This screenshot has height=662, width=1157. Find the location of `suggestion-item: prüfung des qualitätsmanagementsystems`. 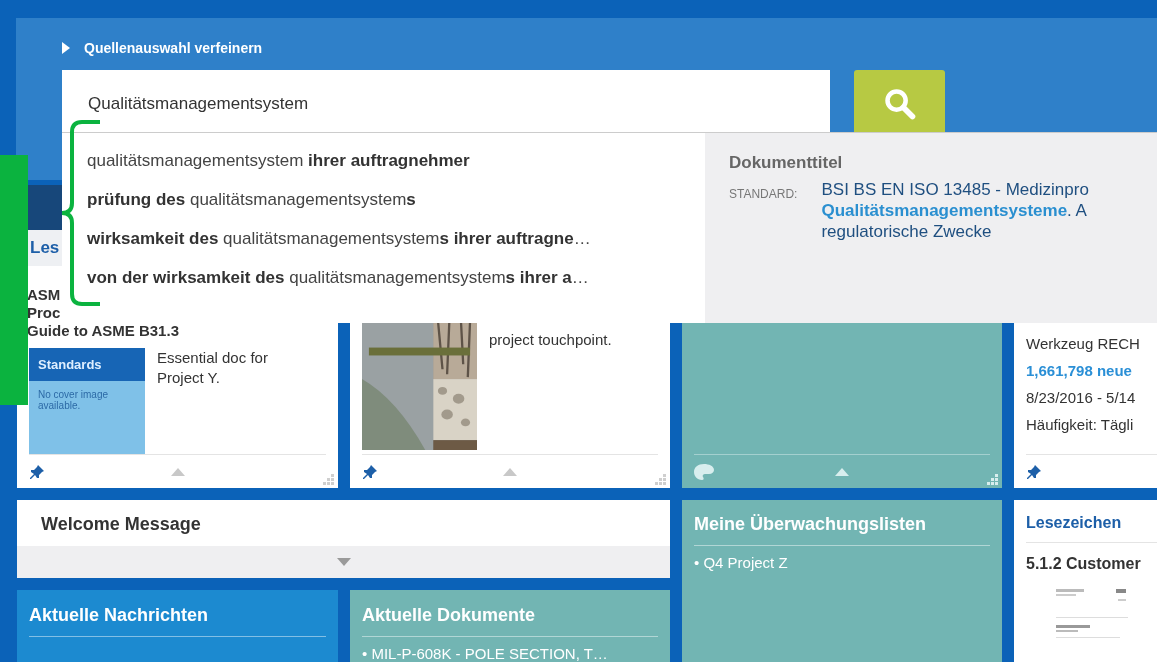

suggestion-item: prüfung des qualitätsmanagementsystems is located at coordinates (396, 209).